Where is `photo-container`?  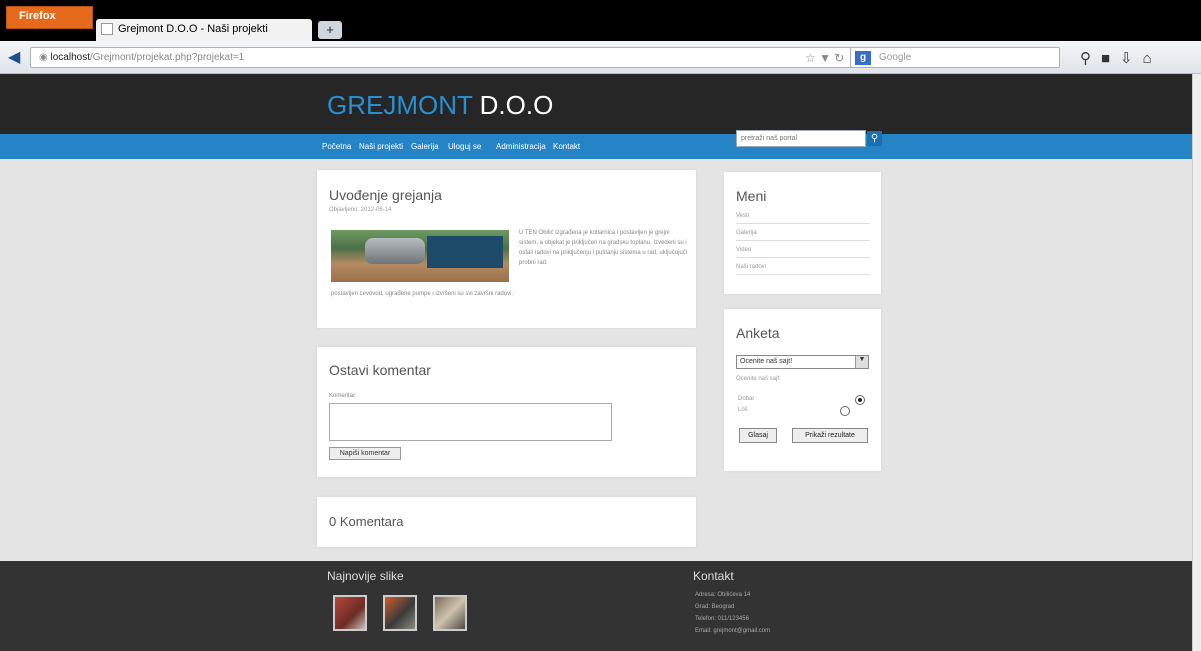 photo-container is located at coordinates (465, 252).